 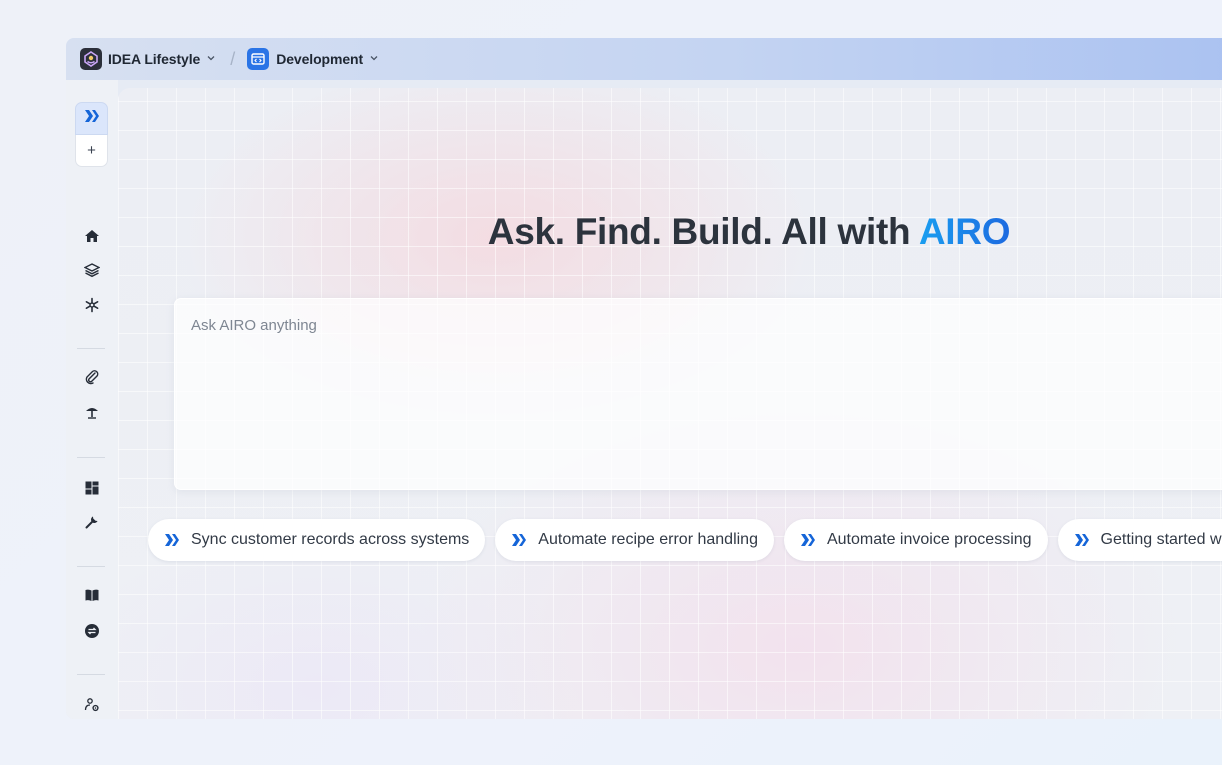 What do you see at coordinates (91, 59) in the screenshot?
I see `workspace-logo-icon` at bounding box center [91, 59].